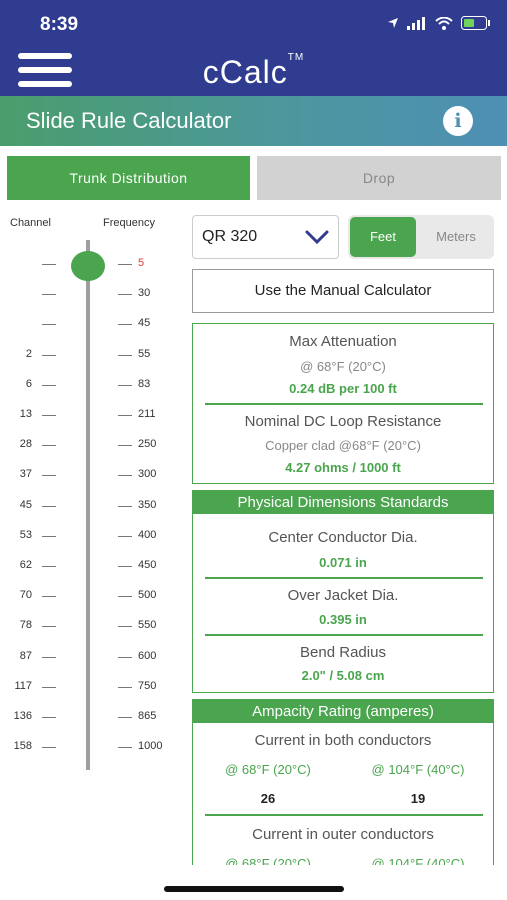  I want to click on slider-row: 45, so click(90, 324).